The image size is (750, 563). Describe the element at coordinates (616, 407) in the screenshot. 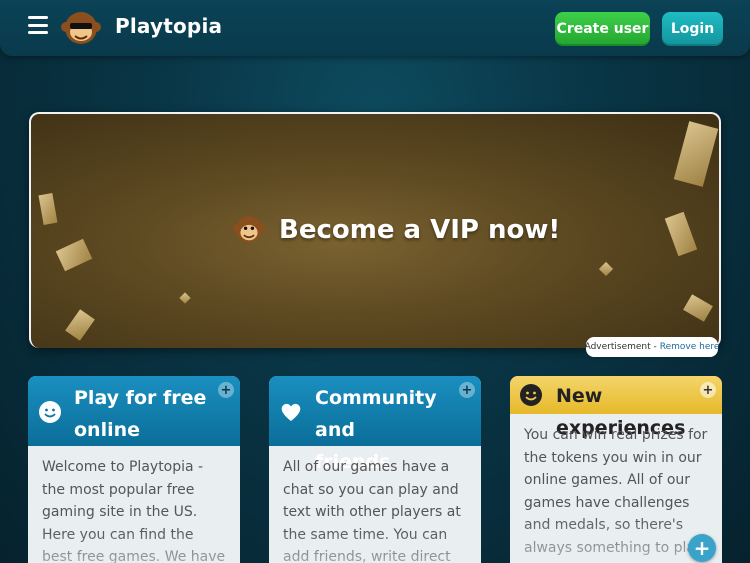

I see `card-header: New experiences +` at that location.